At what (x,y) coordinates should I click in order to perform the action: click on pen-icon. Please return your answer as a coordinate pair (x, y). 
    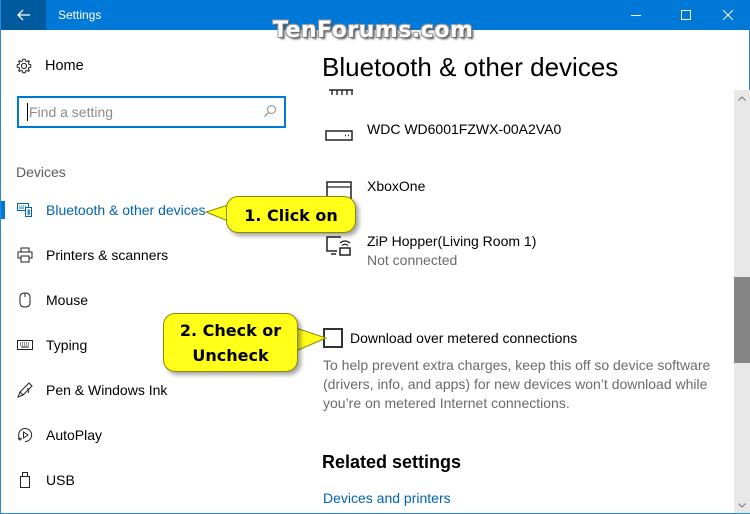
    Looking at the image, I should click on (25, 390).